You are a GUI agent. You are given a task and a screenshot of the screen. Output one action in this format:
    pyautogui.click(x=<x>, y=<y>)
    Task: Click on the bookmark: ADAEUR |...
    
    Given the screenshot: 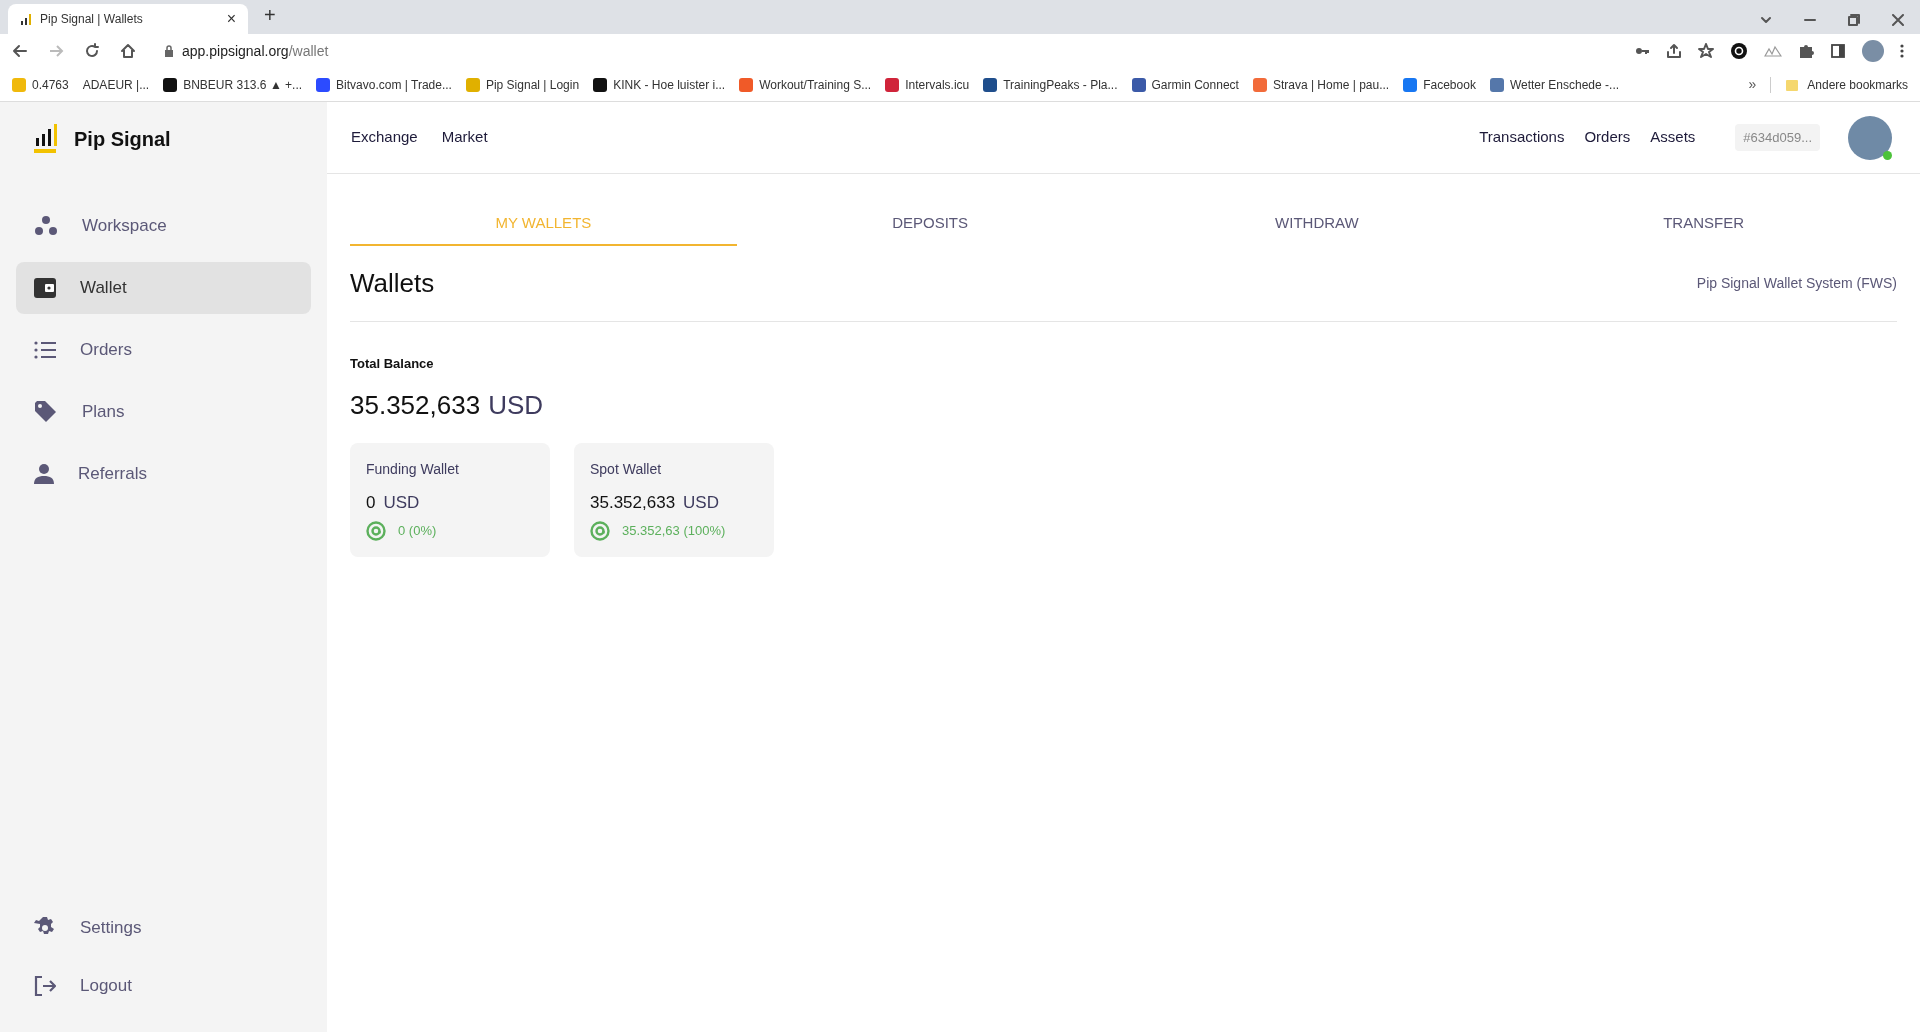 What is the action you would take?
    pyautogui.click(x=116, y=84)
    